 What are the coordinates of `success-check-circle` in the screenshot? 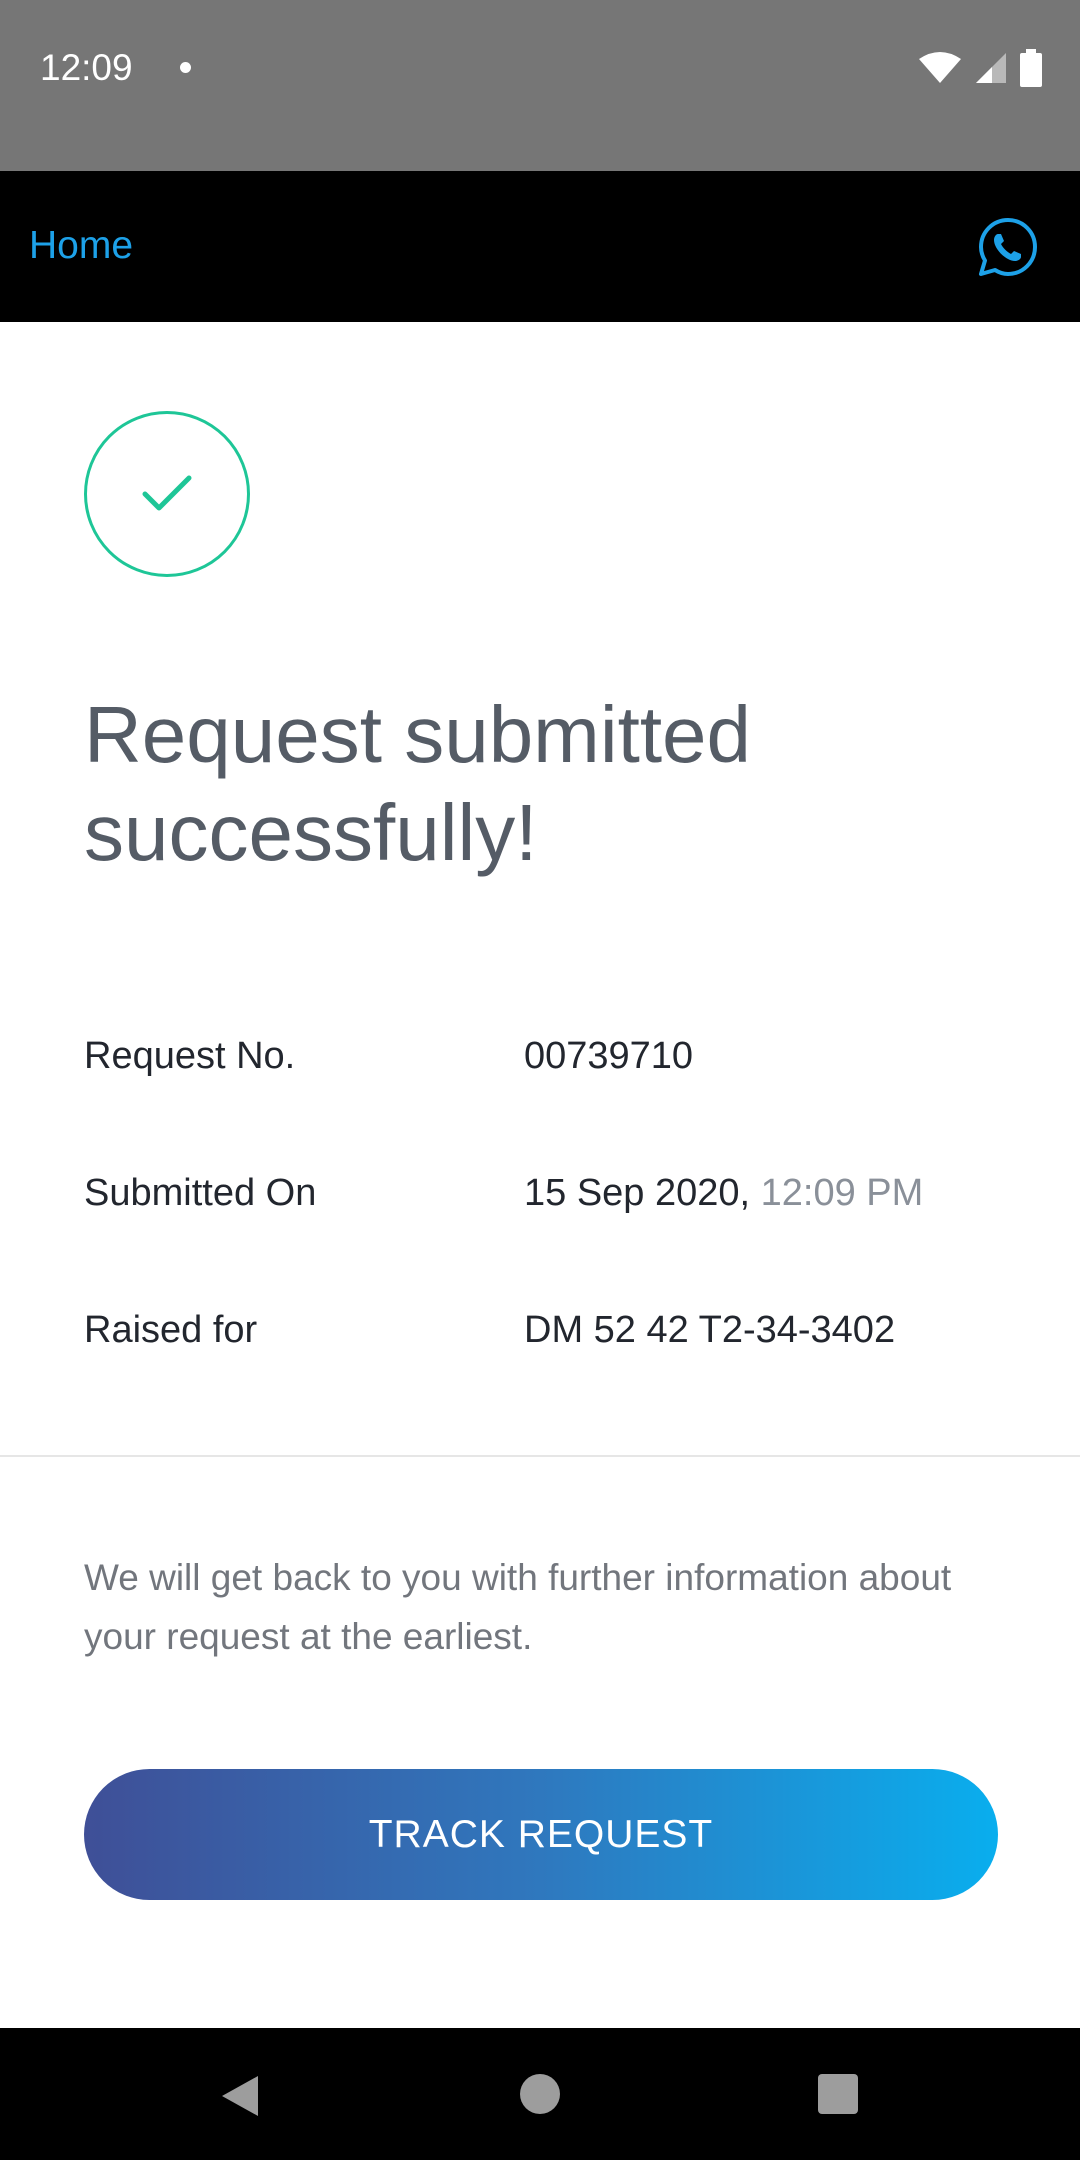 It's located at (167, 494).